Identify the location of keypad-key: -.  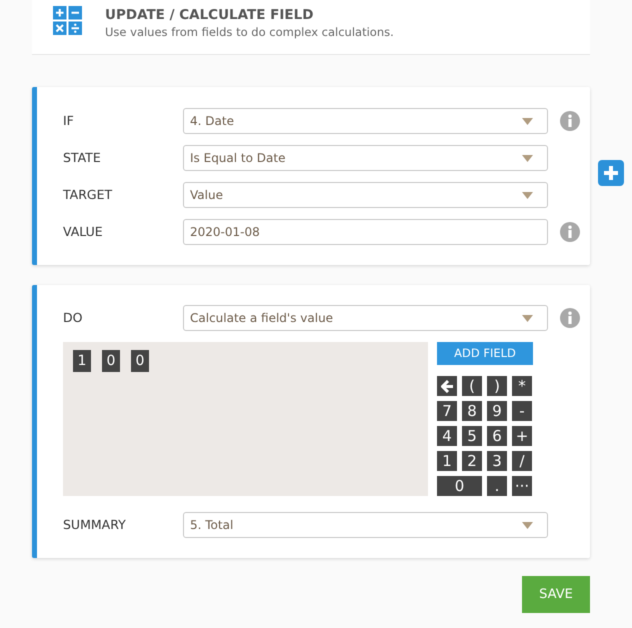
(522, 411).